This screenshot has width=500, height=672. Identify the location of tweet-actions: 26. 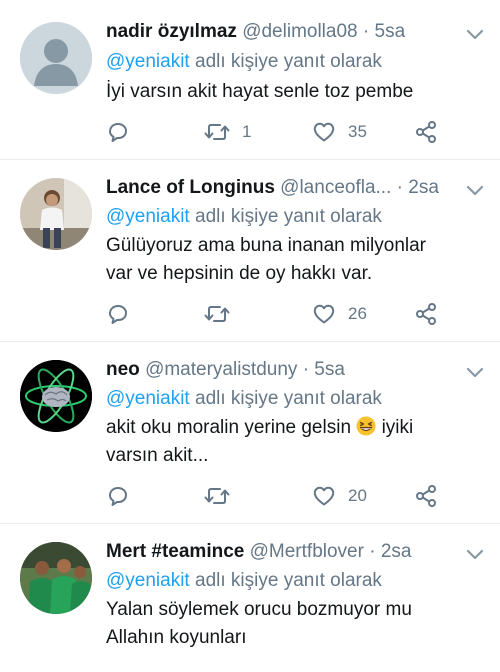
(276, 314).